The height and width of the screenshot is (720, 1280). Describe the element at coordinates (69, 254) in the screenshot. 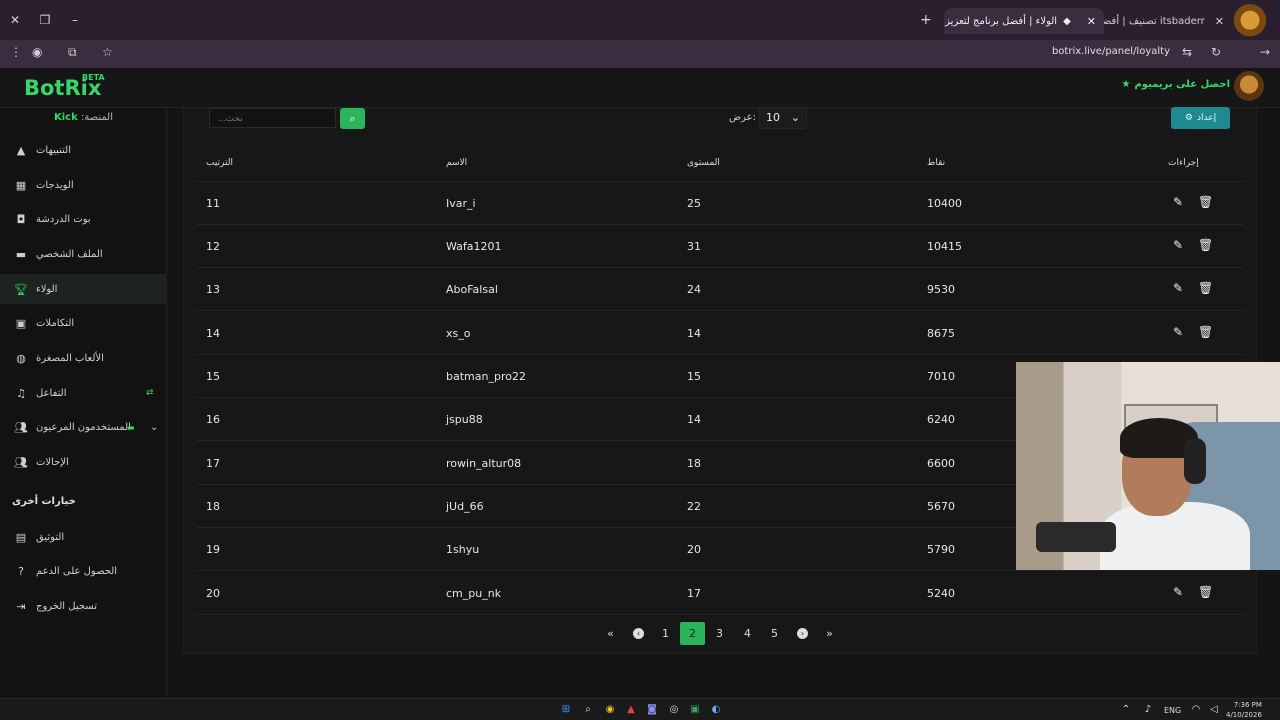

I see `sidebar-item-label: الملف الشخصي` at that location.